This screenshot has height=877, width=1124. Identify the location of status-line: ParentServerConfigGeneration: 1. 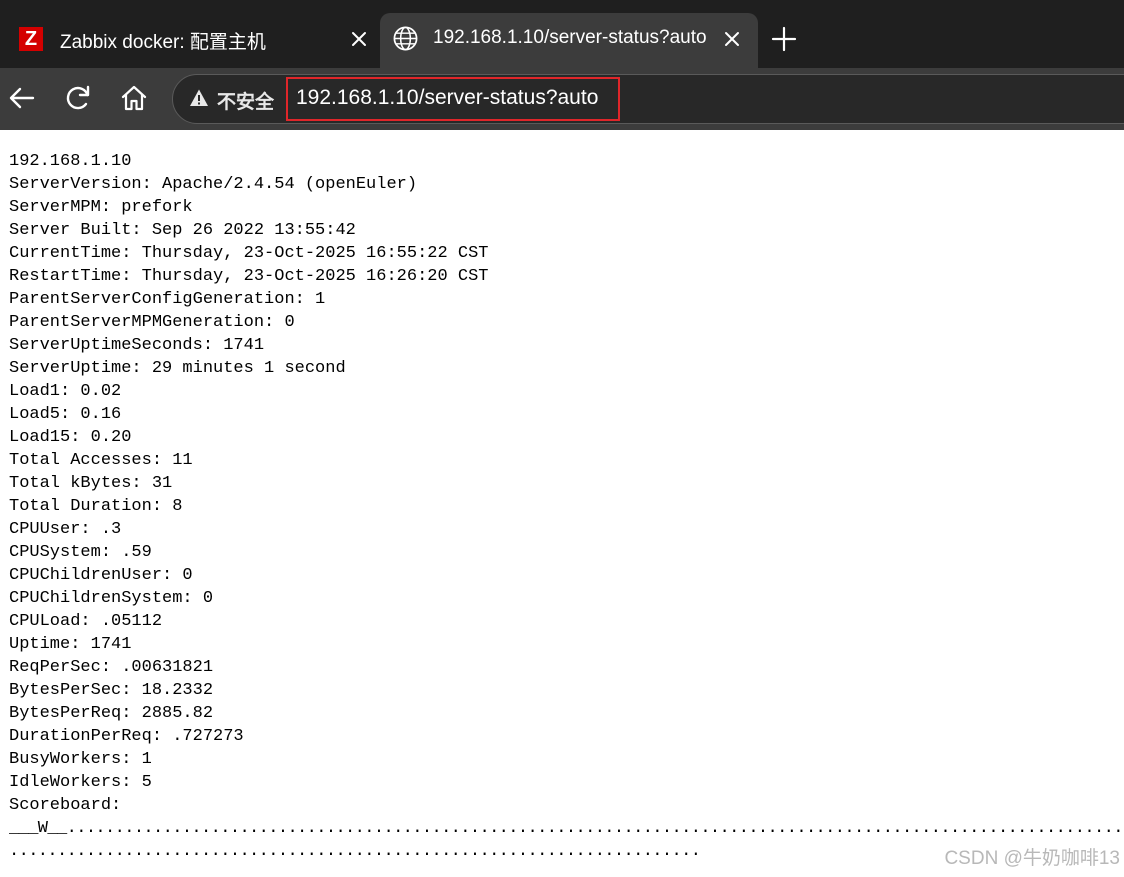
(167, 299).